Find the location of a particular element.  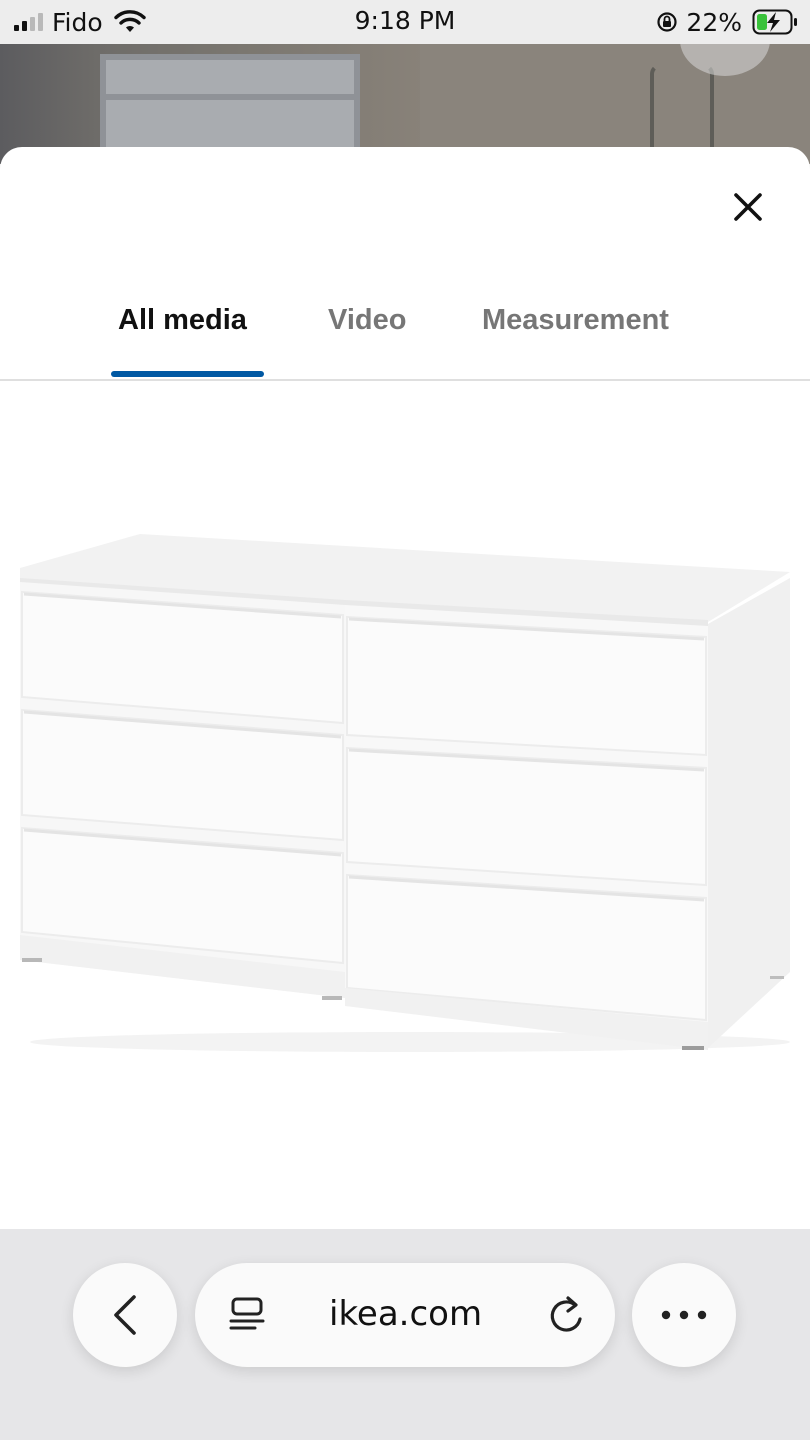

address-bar: ikea.com is located at coordinates (405, 1315).